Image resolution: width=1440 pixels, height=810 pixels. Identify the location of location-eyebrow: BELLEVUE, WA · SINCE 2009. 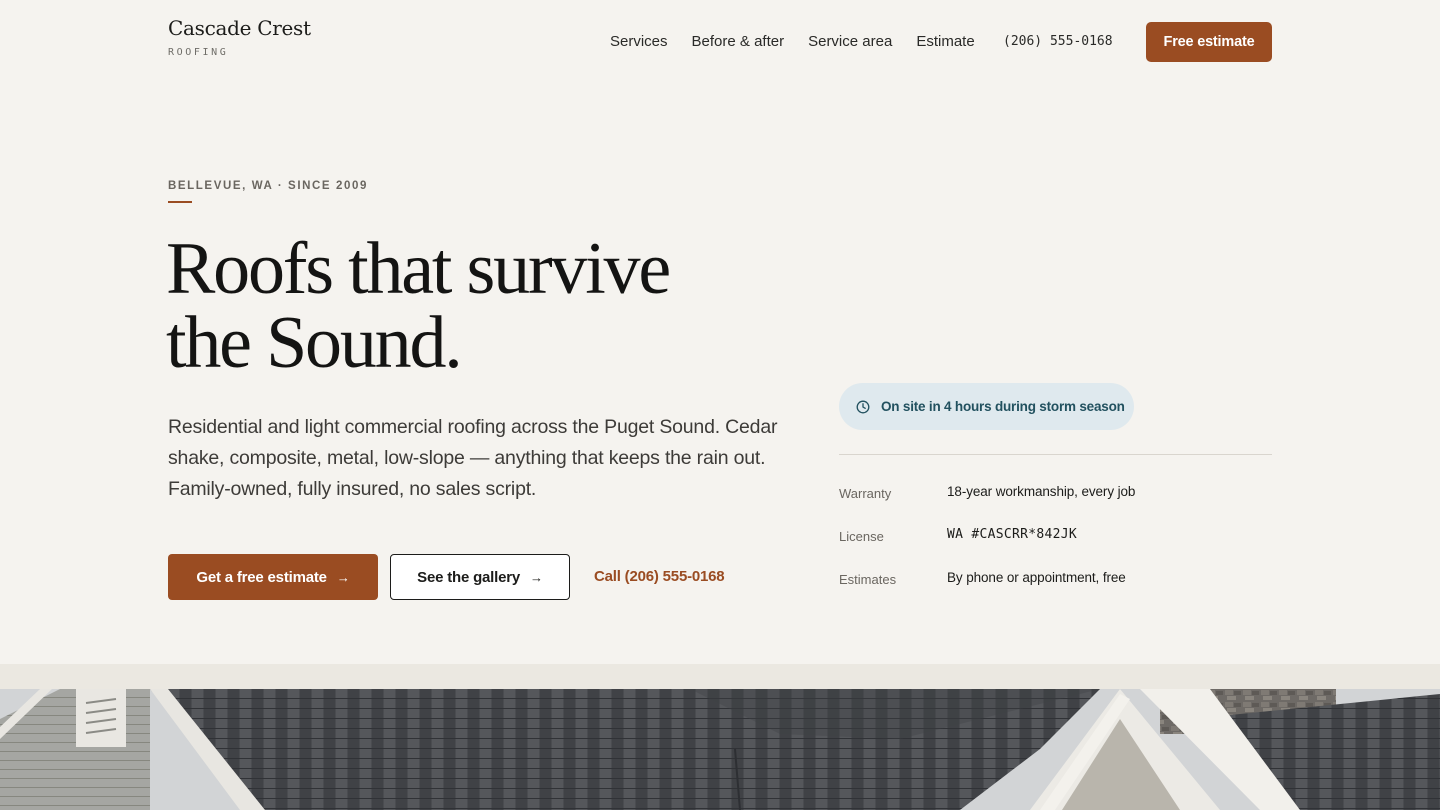
(268, 186).